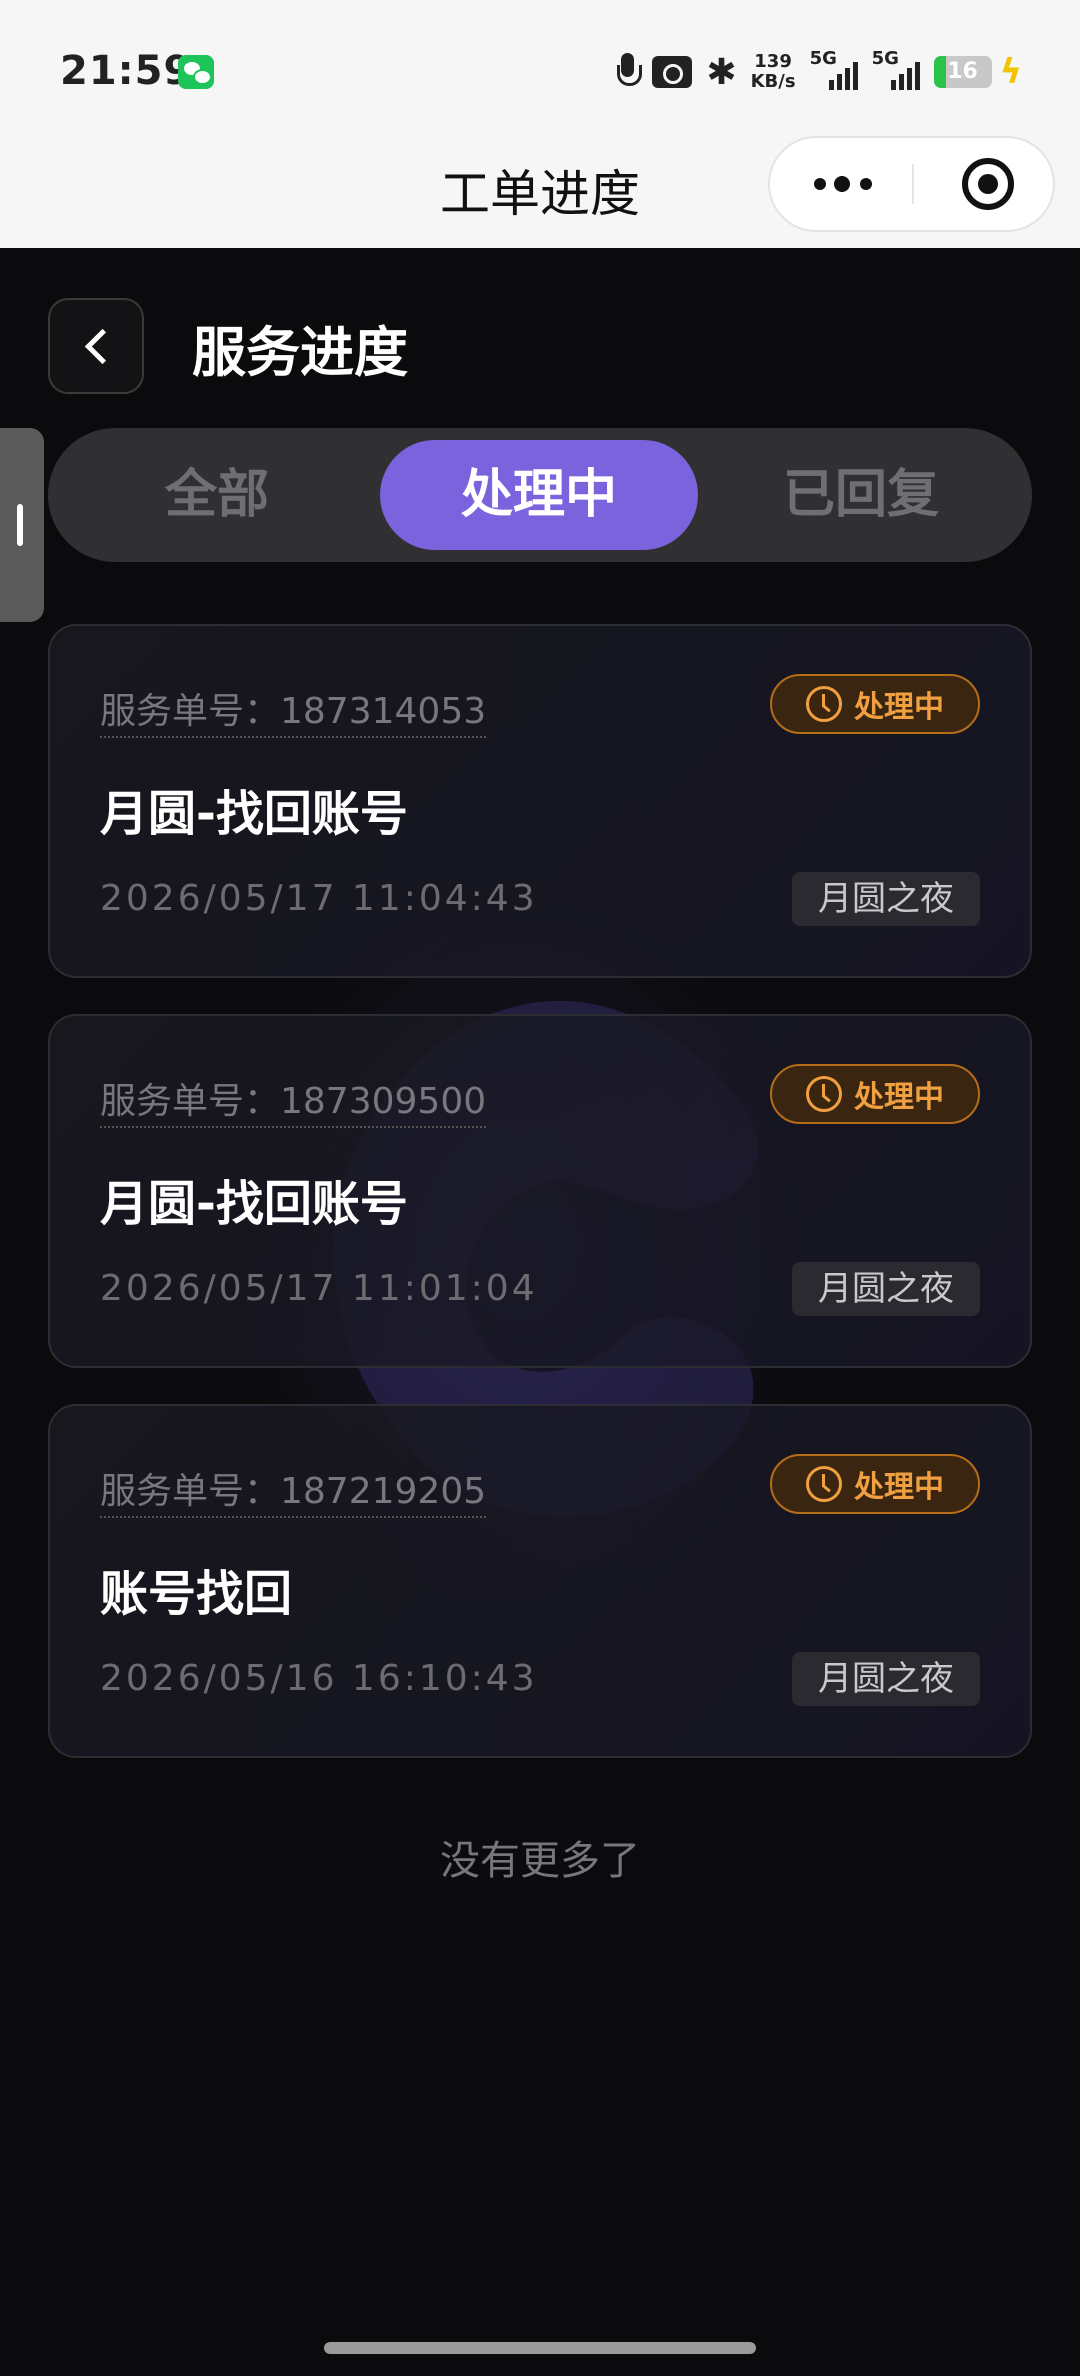 The width and height of the screenshot is (1080, 2376). Describe the element at coordinates (988, 184) in the screenshot. I see `target-close-icon` at that location.